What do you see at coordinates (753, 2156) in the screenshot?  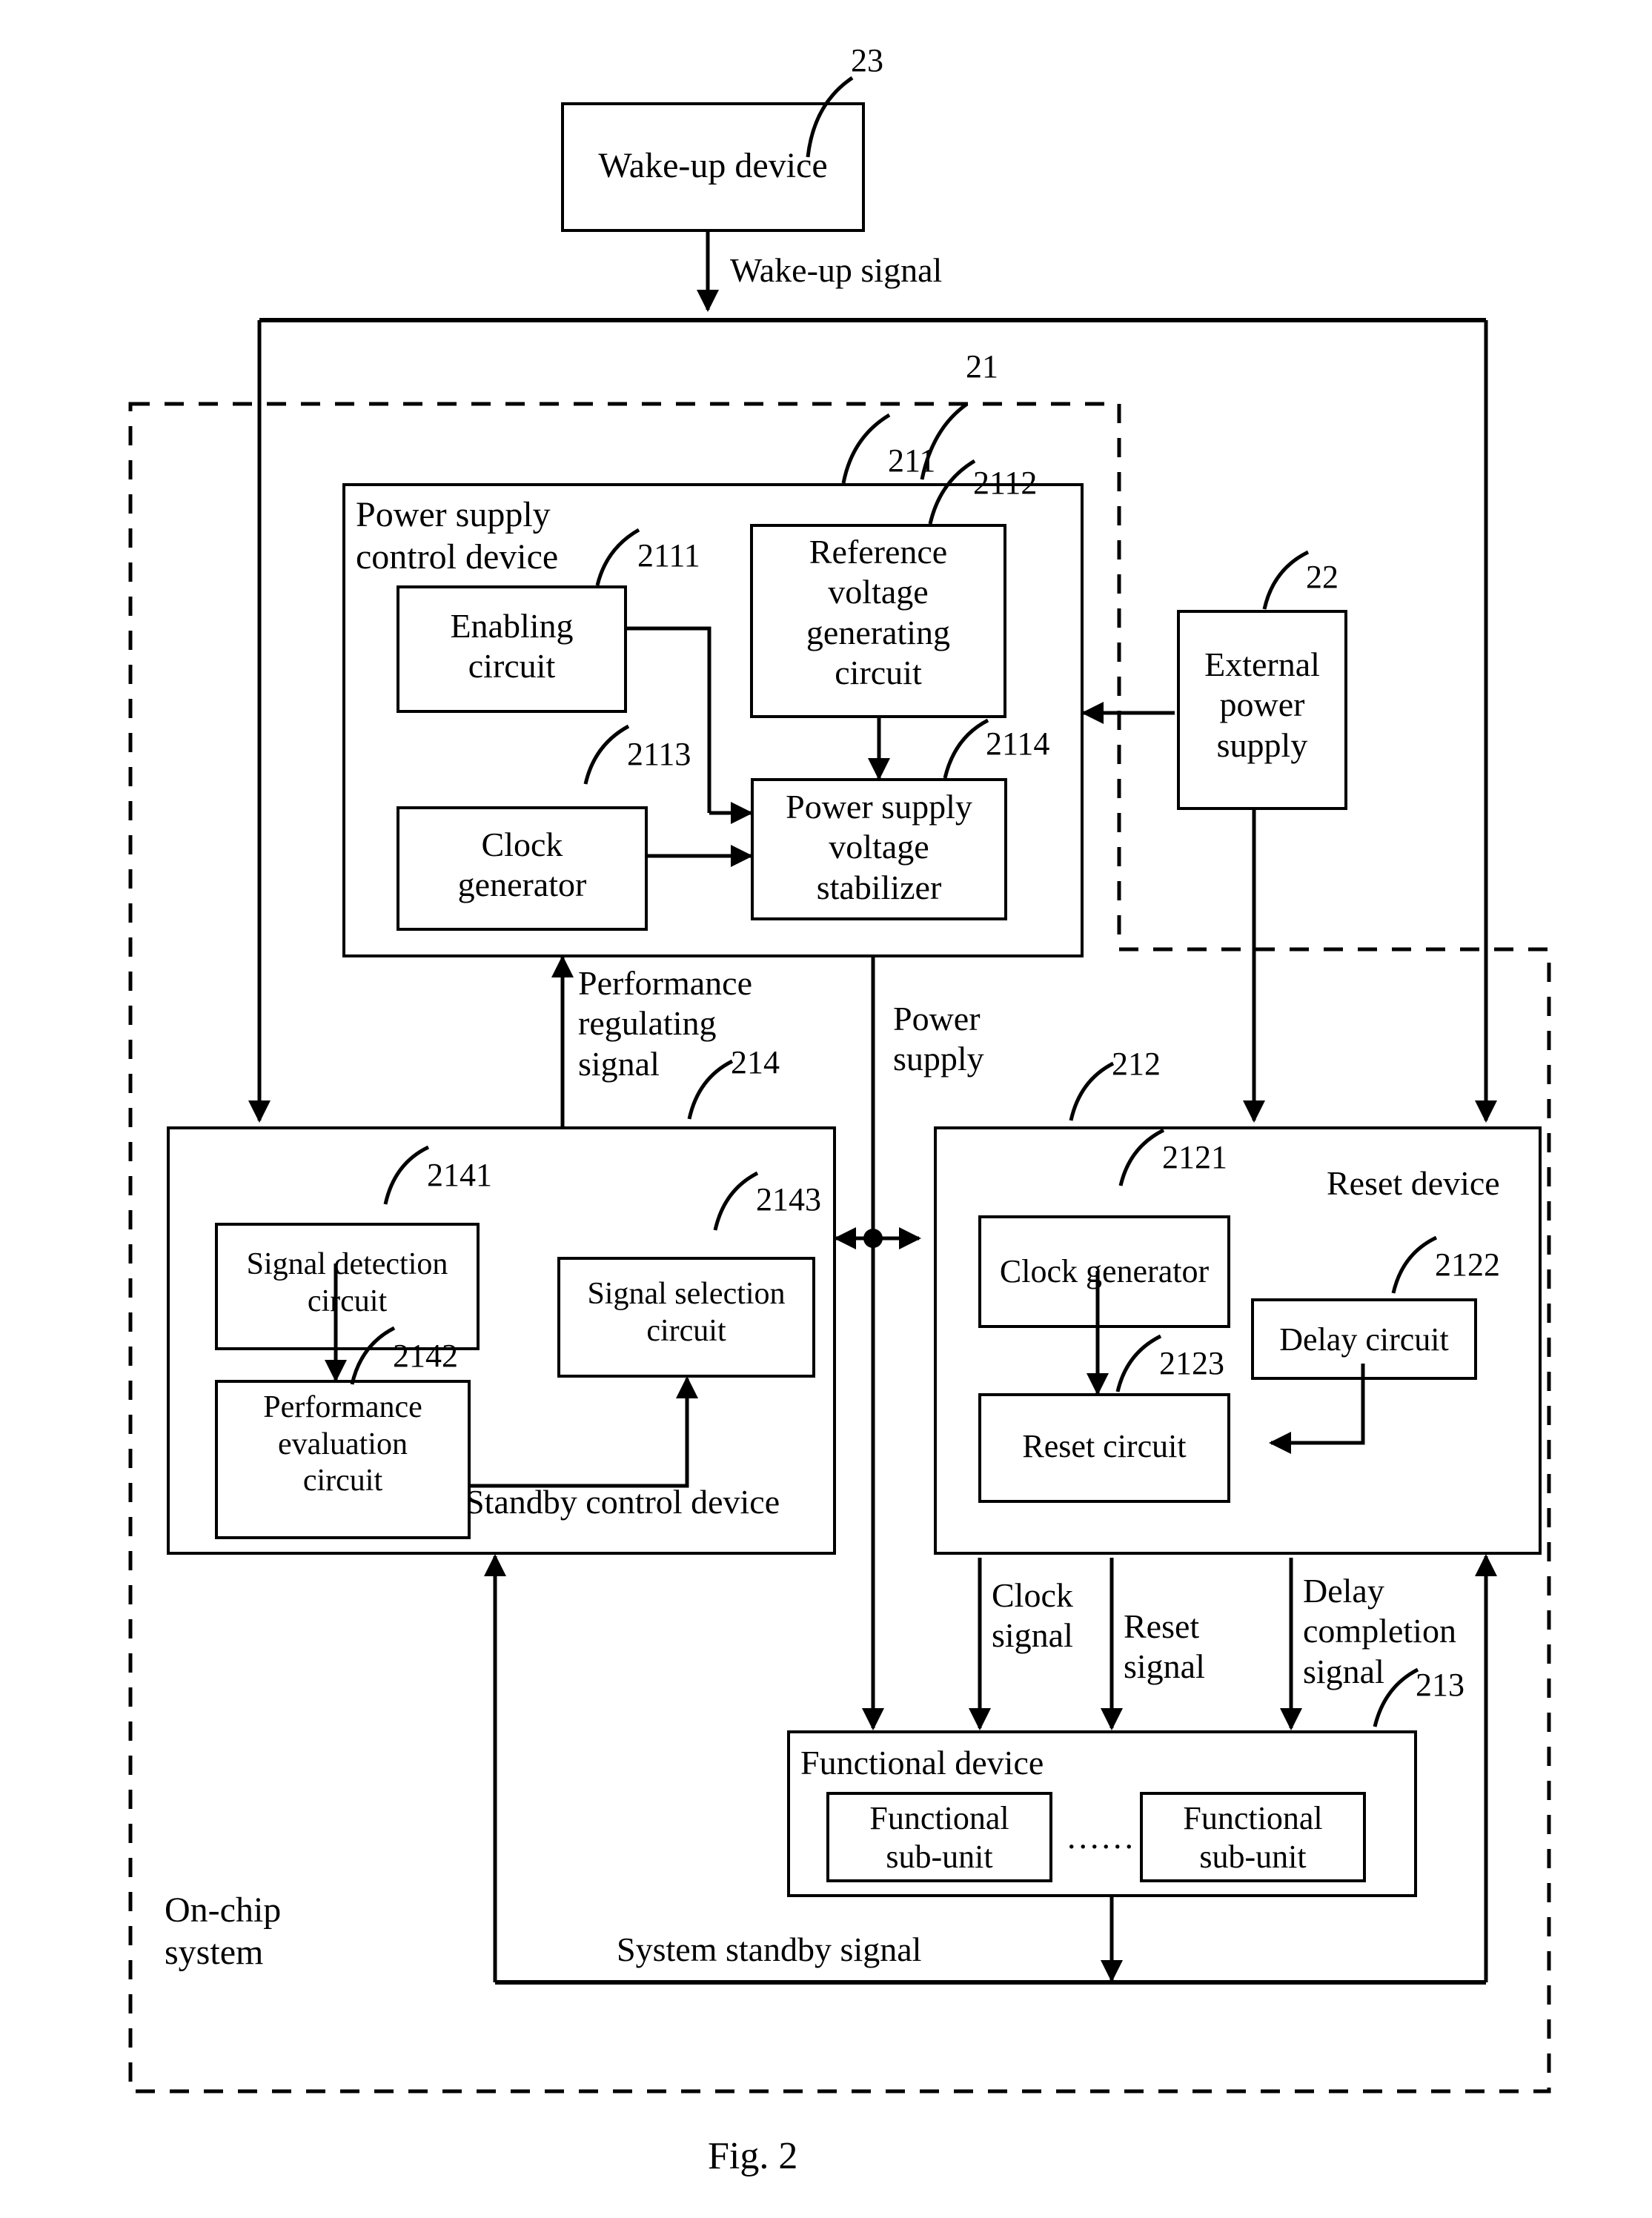 I see `figure-caption: Fig. 2` at bounding box center [753, 2156].